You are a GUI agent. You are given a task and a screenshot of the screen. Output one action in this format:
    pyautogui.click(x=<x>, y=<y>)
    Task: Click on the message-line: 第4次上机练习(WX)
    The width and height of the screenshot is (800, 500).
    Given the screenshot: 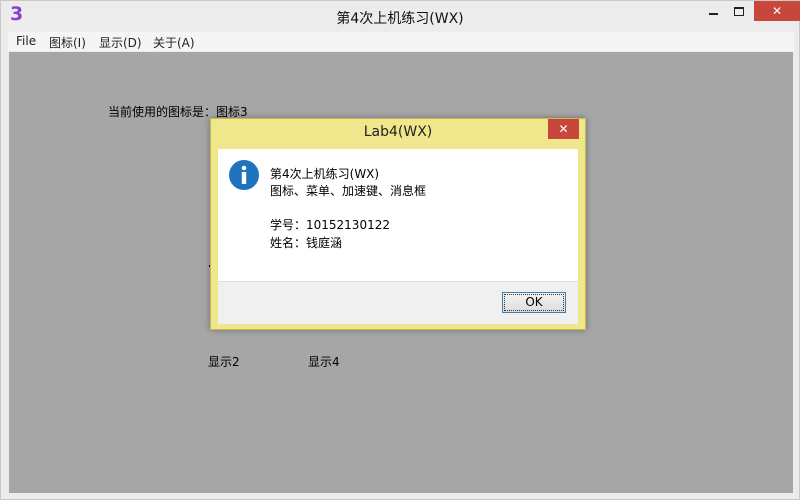 What is the action you would take?
    pyautogui.click(x=325, y=174)
    